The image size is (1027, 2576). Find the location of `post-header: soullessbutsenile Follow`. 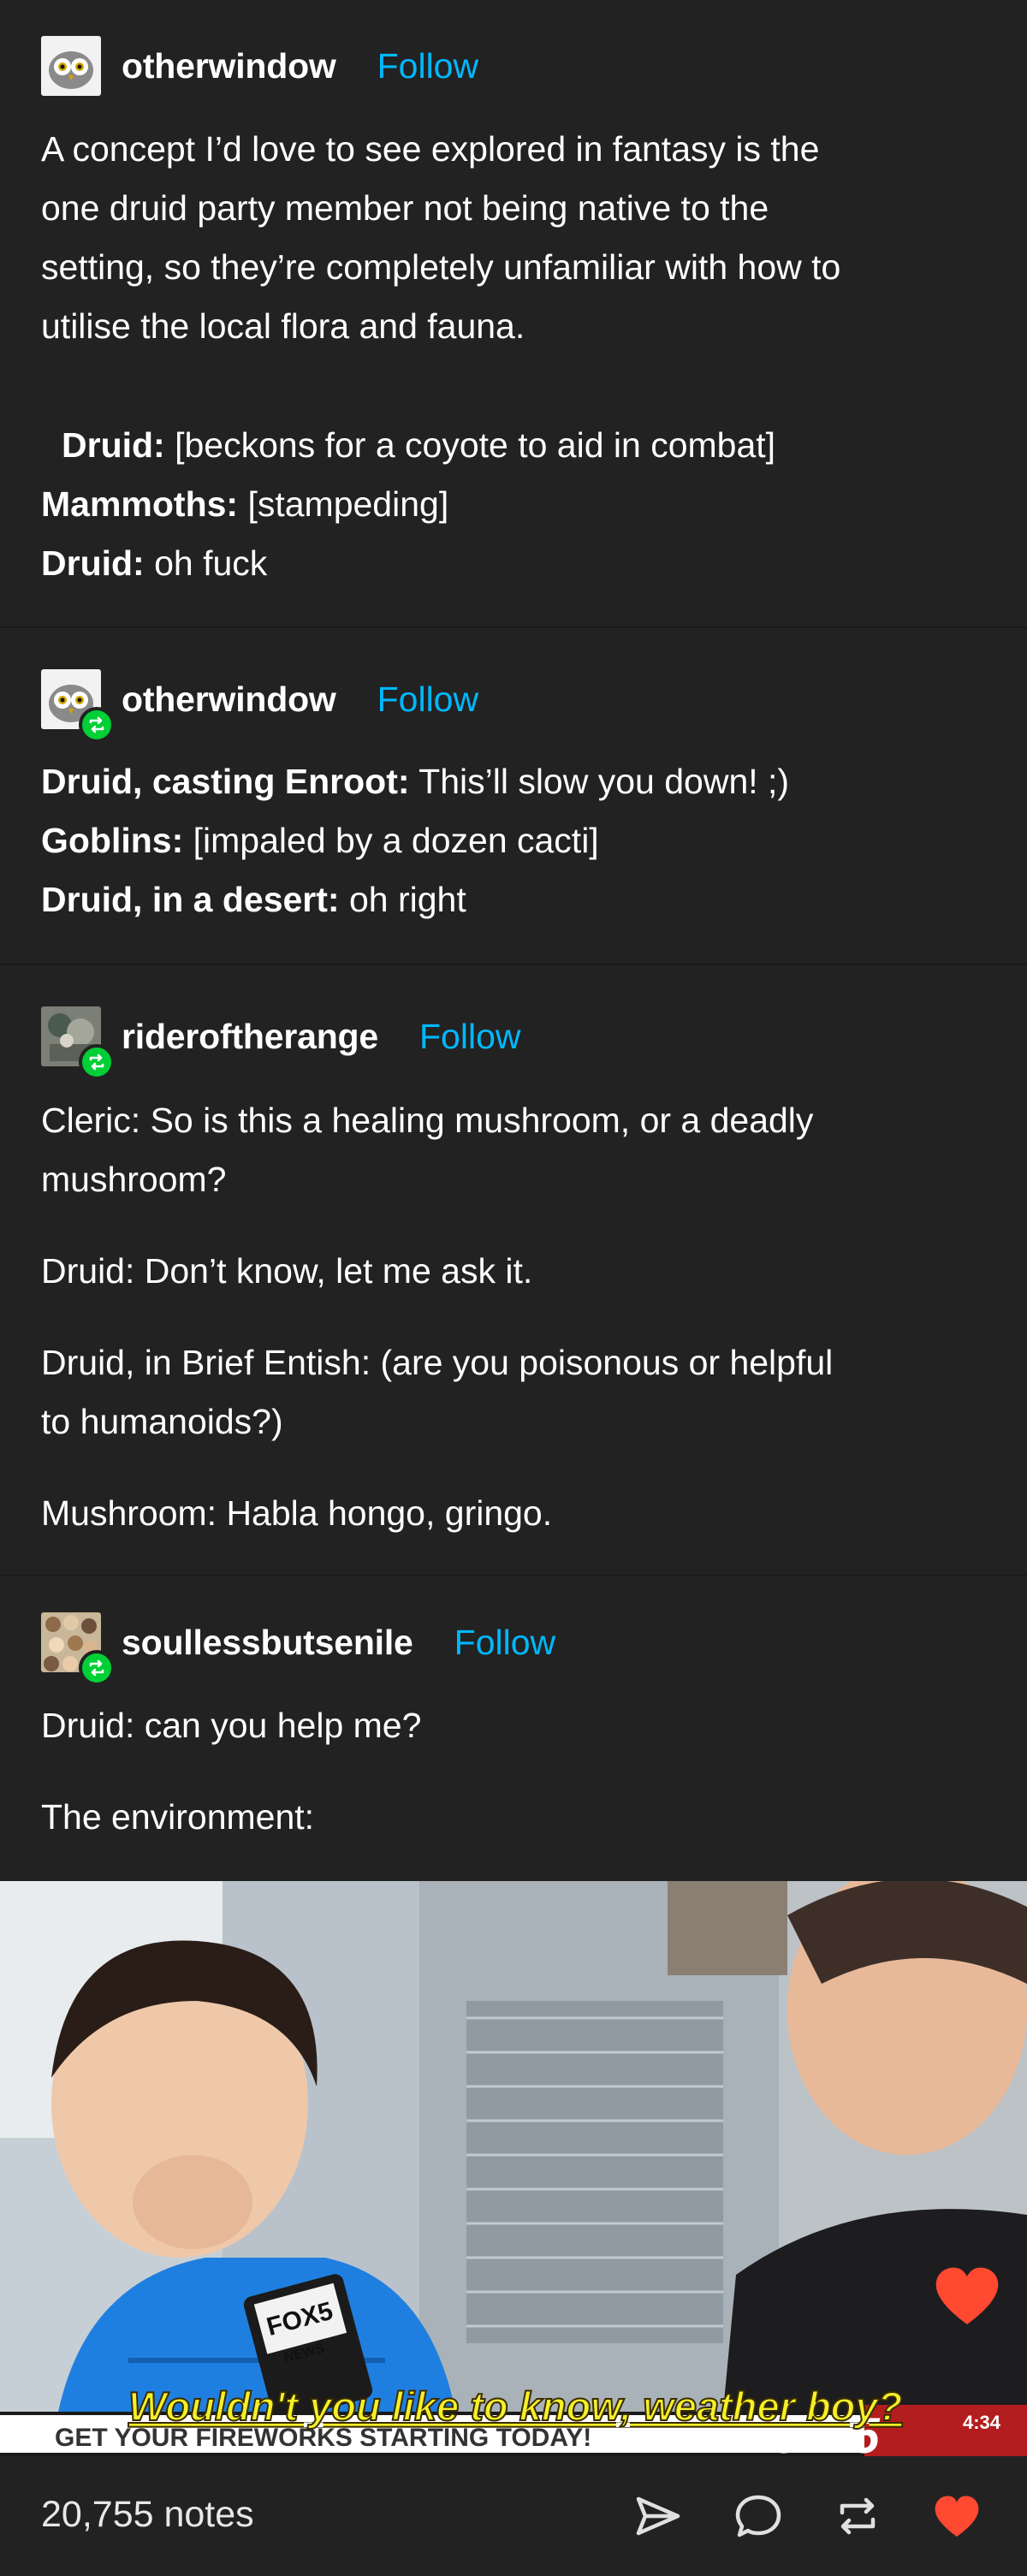

post-header: soullessbutsenile Follow is located at coordinates (298, 1649).